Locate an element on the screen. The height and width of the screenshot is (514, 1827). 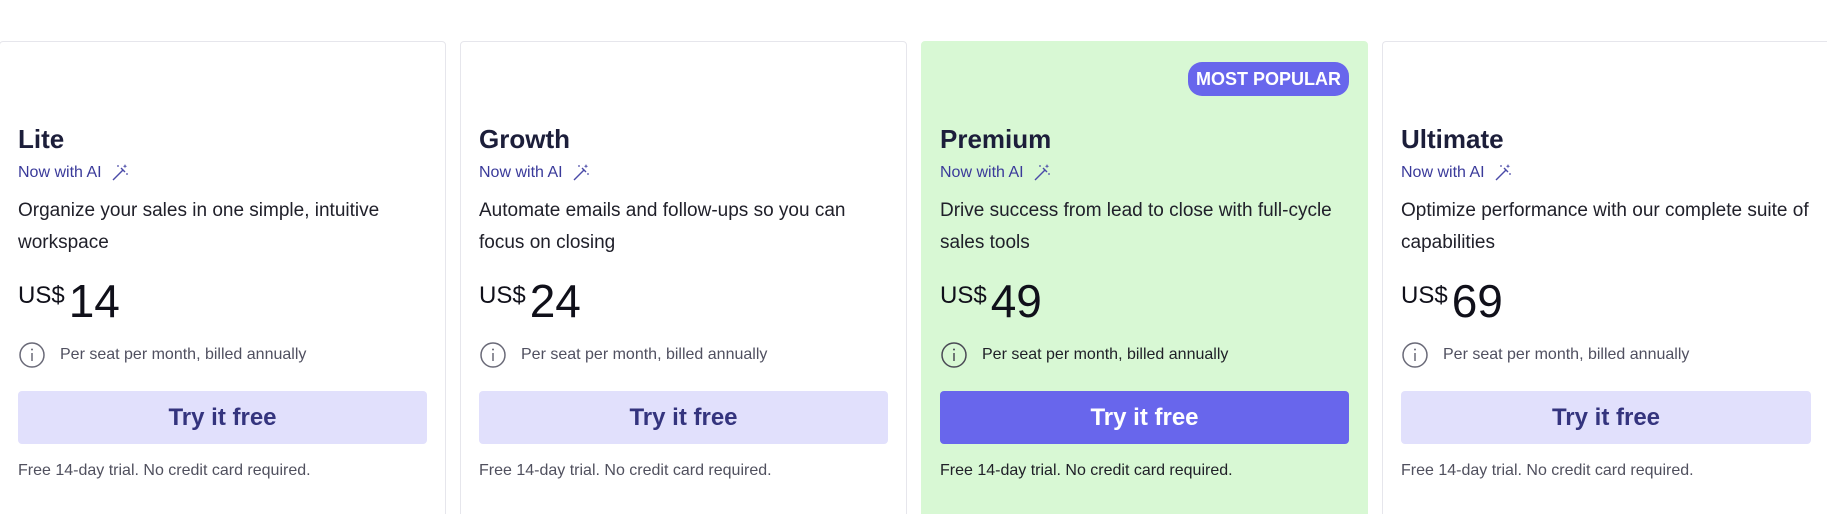
price-amount: 49 is located at coordinates (1016, 301).